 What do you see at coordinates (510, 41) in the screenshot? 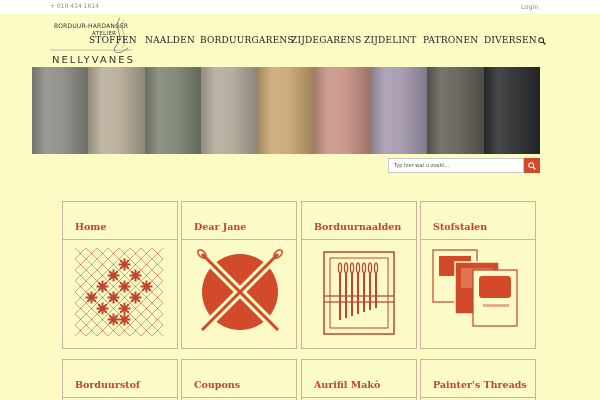
I see `nav-item-diversen: DIVERSEN` at bounding box center [510, 41].